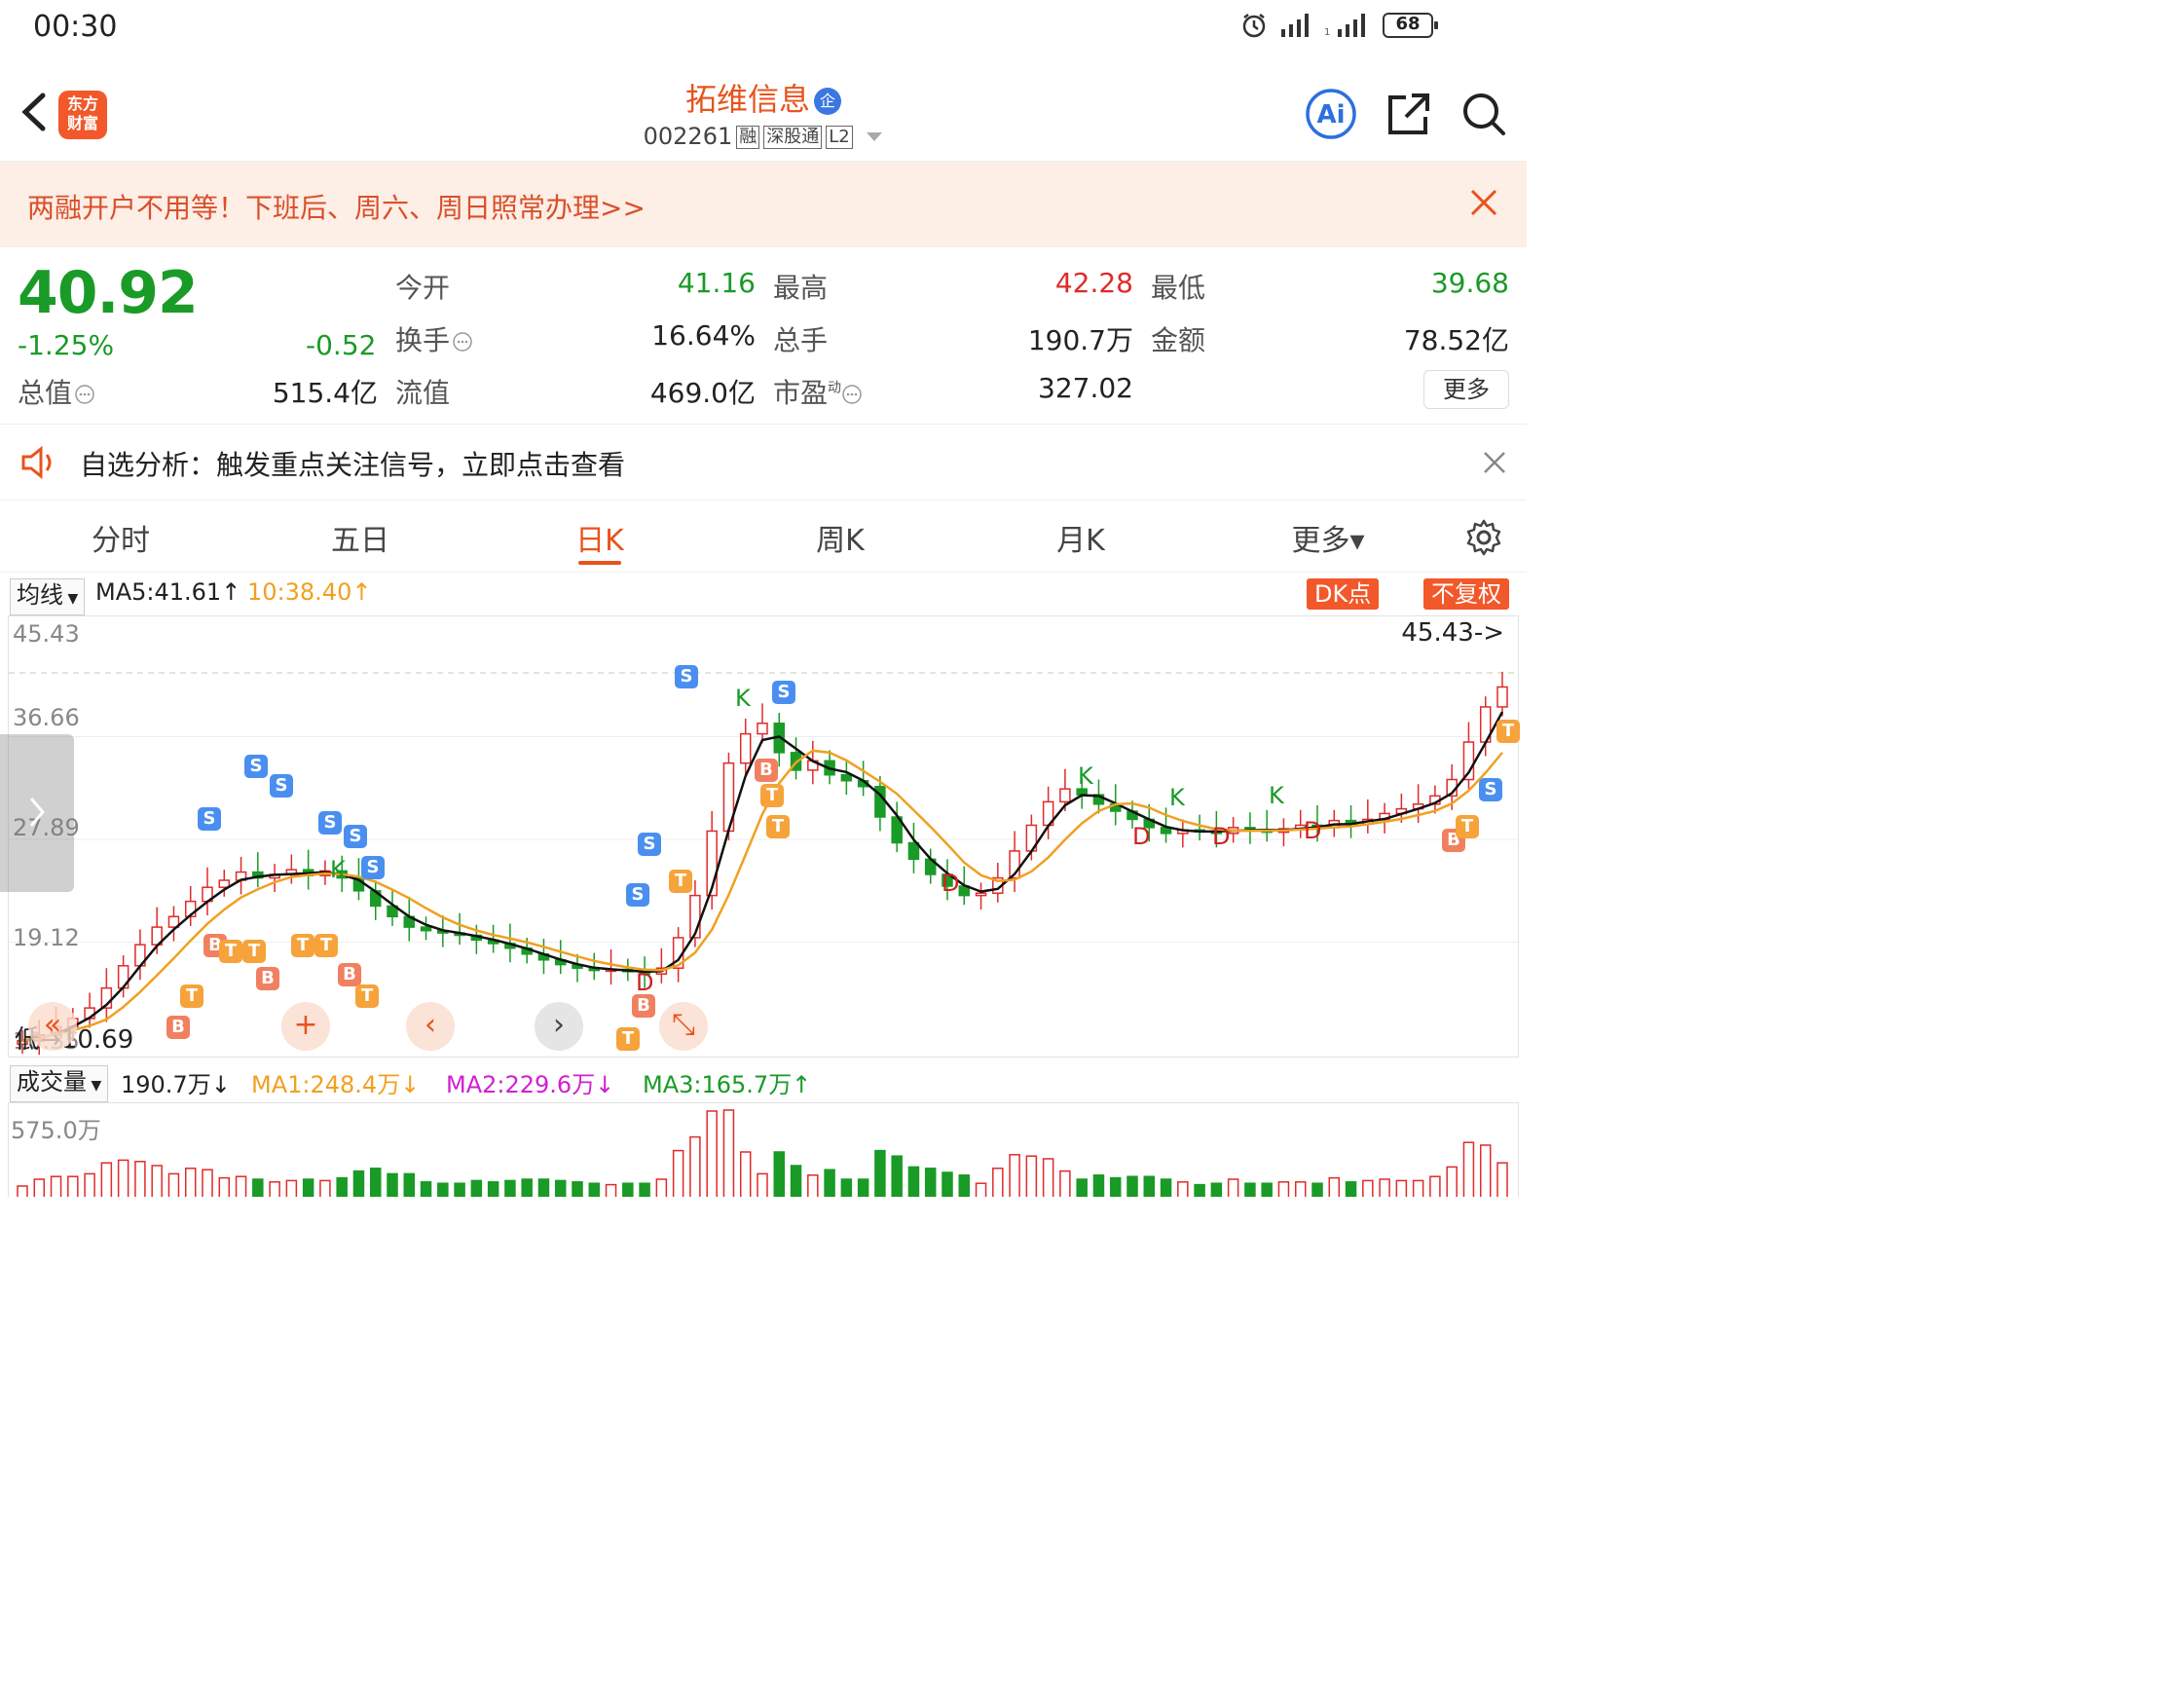 The height and width of the screenshot is (1708, 2179). I want to click on dropdown-triangle-icon, so click(874, 137).